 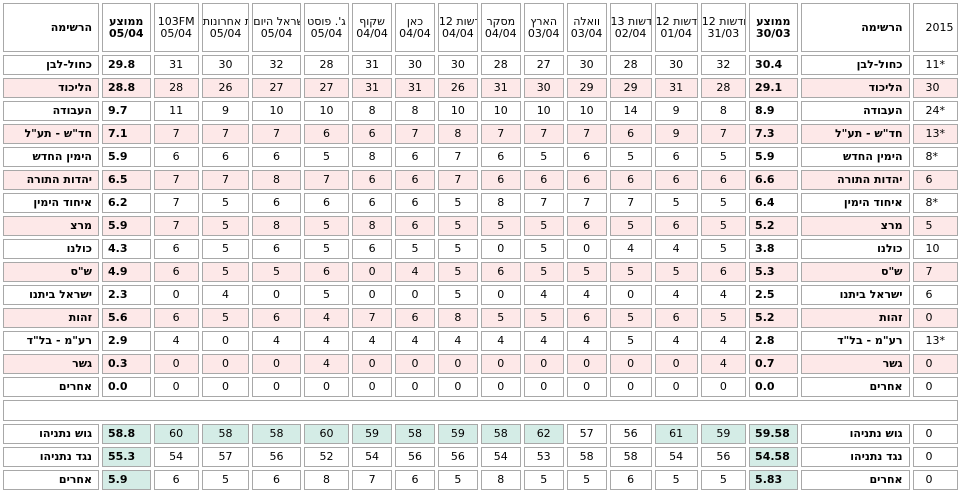 What do you see at coordinates (676, 65) in the screenshot?
I see `poll-value: 30` at bounding box center [676, 65].